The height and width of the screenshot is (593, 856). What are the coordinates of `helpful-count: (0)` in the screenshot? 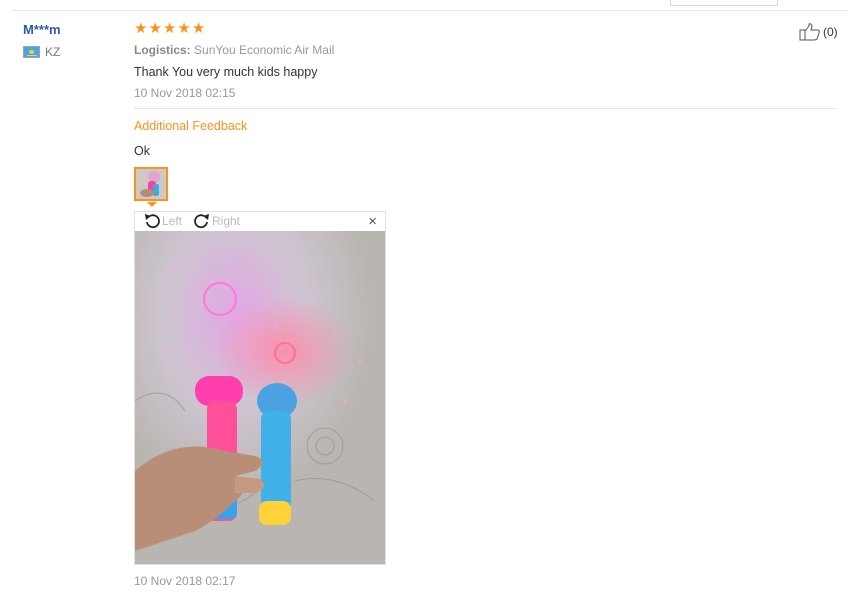 It's located at (830, 32).